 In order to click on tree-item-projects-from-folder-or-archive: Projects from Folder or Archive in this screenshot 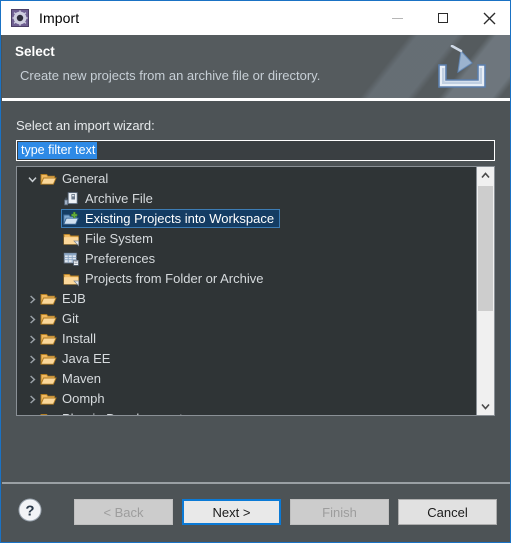, I will do `click(246, 279)`.